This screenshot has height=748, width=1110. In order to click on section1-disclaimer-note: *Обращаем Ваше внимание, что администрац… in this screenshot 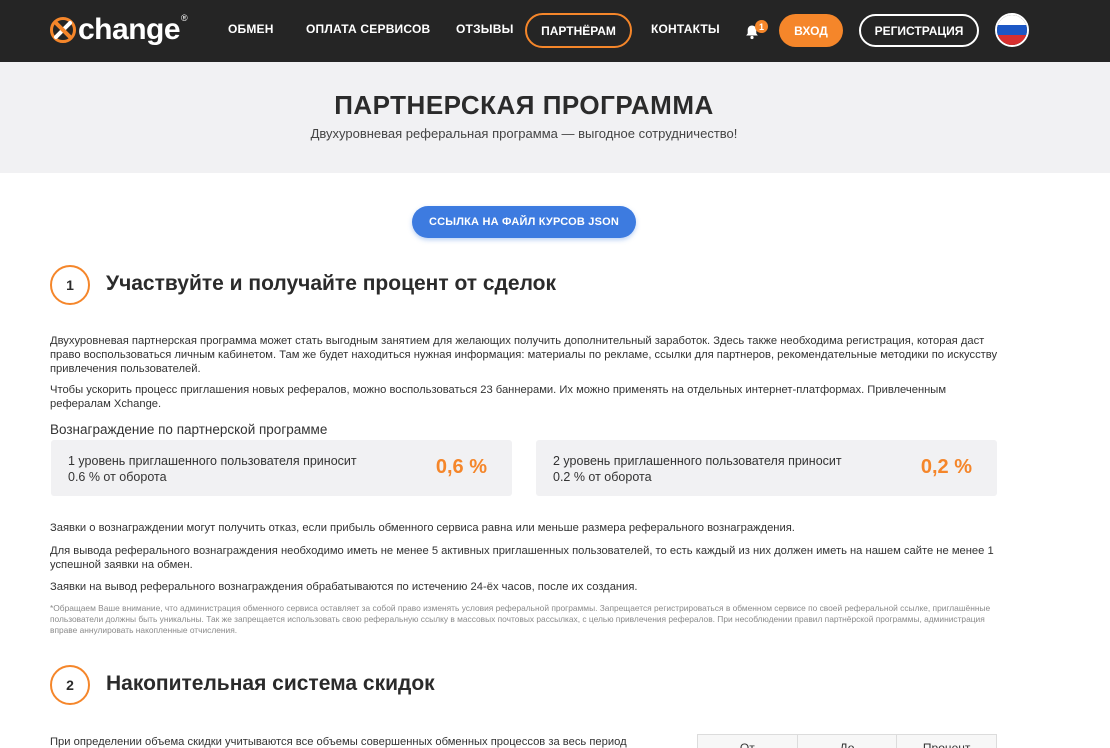, I will do `click(520, 619)`.